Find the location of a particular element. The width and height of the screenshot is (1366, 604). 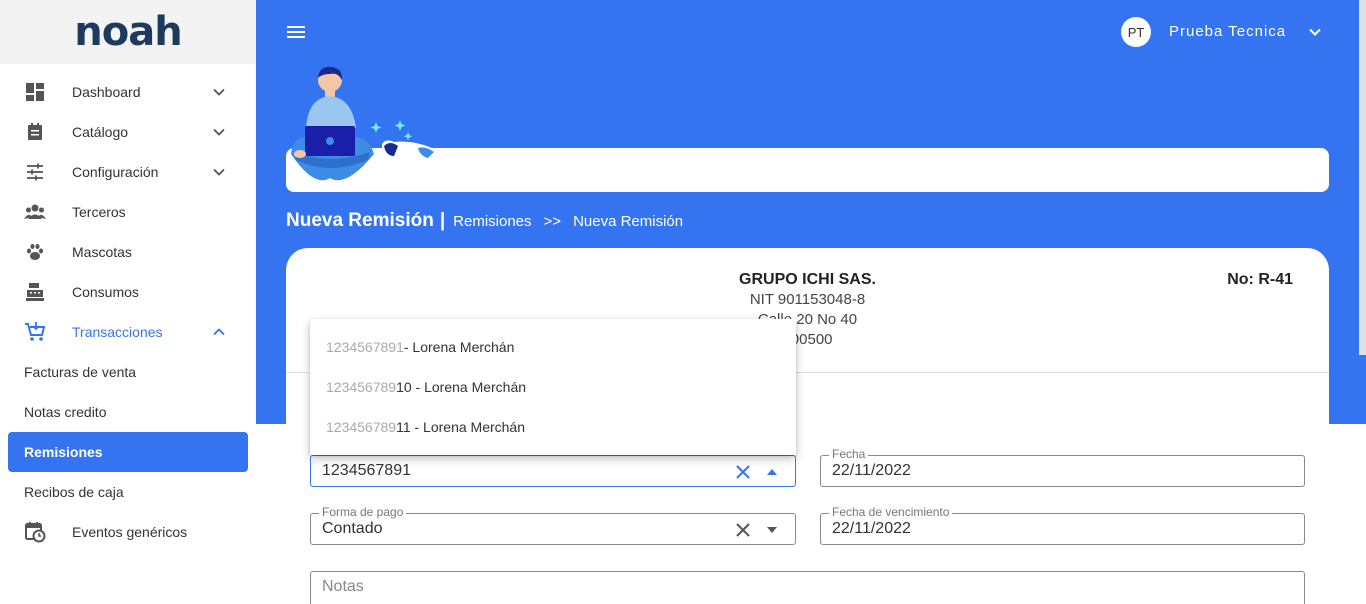

forma-de-pago-label: Forma de pago is located at coordinates (363, 512).